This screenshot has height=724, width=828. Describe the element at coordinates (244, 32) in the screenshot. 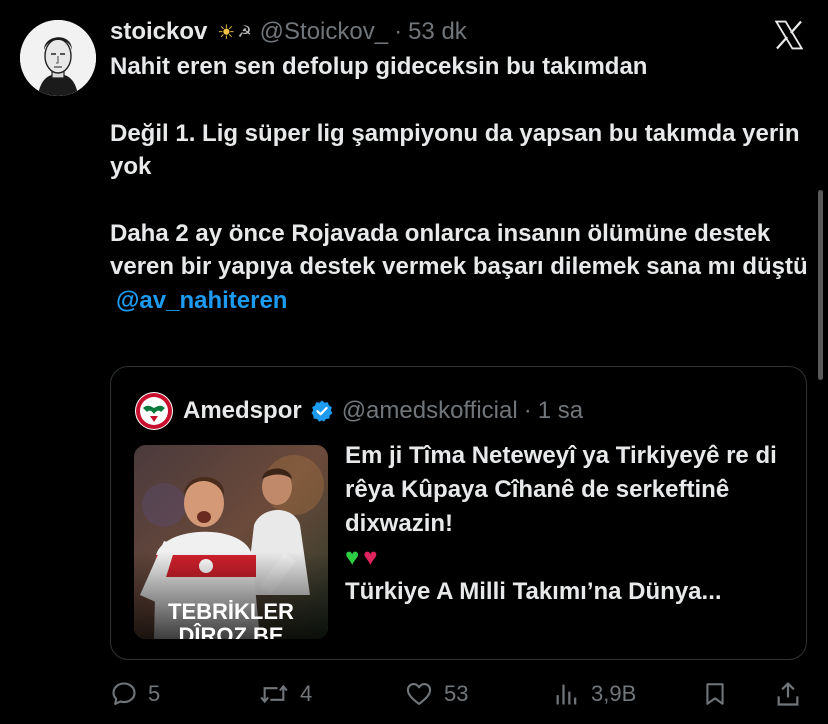

I see `hammer-and-sickle-icon: ☭` at that location.